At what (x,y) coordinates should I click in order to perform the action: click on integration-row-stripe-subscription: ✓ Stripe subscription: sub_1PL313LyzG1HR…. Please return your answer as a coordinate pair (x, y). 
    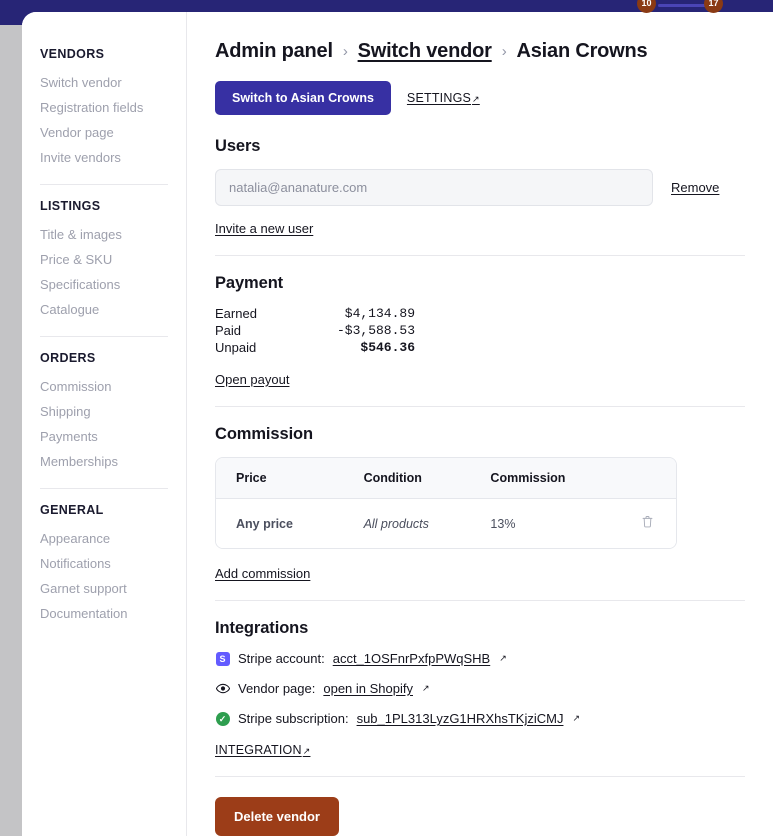
    Looking at the image, I should click on (480, 718).